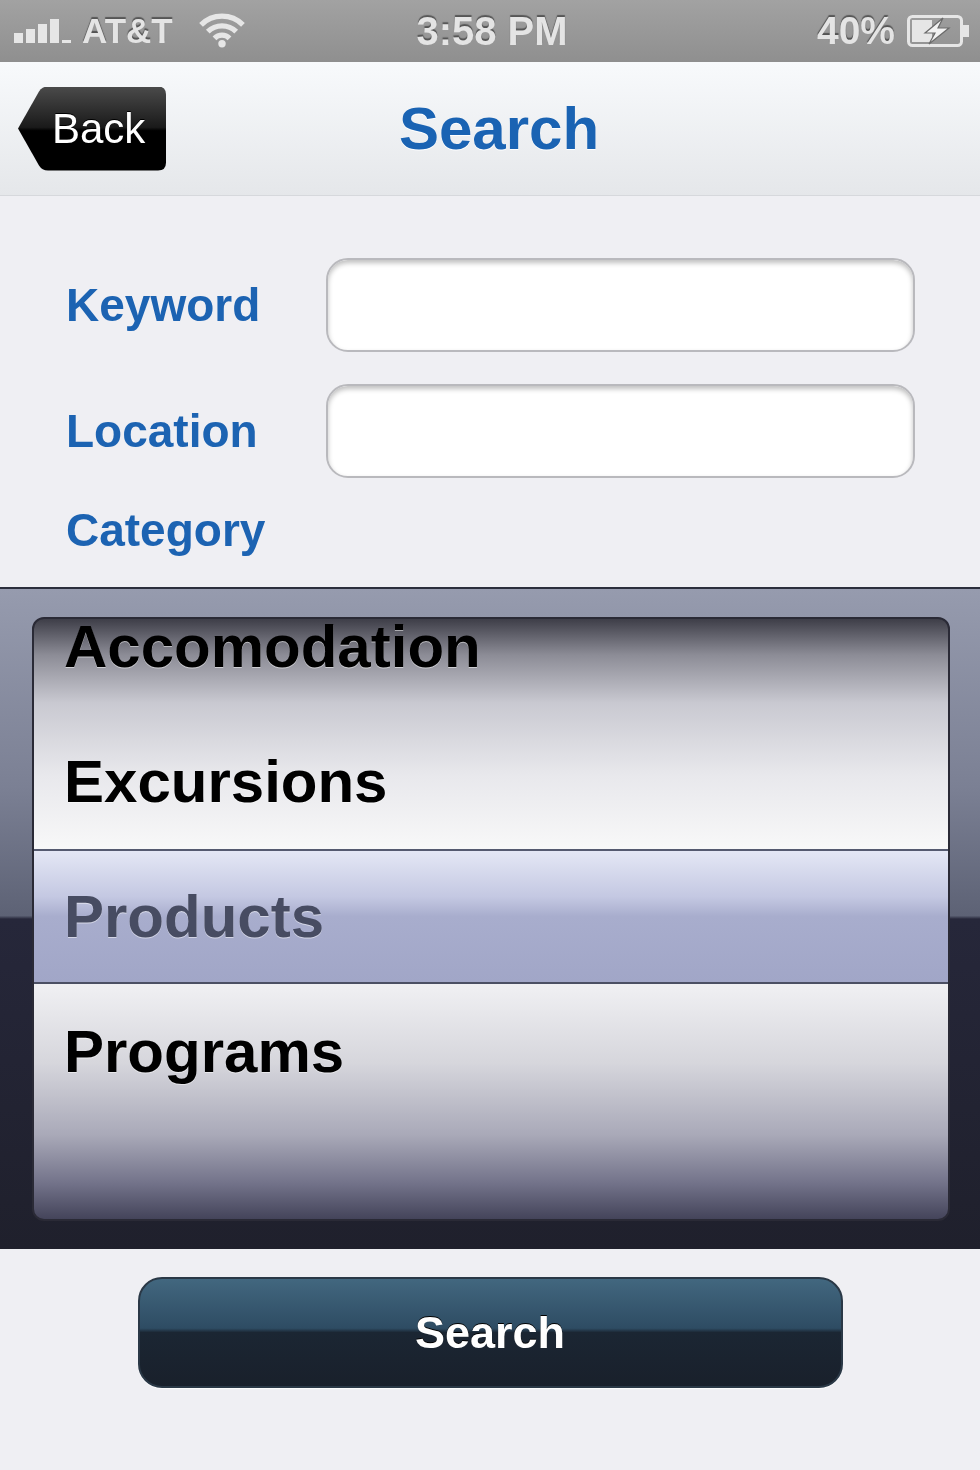  Describe the element at coordinates (272, 648) in the screenshot. I see `picker-option: Accomodation` at that location.